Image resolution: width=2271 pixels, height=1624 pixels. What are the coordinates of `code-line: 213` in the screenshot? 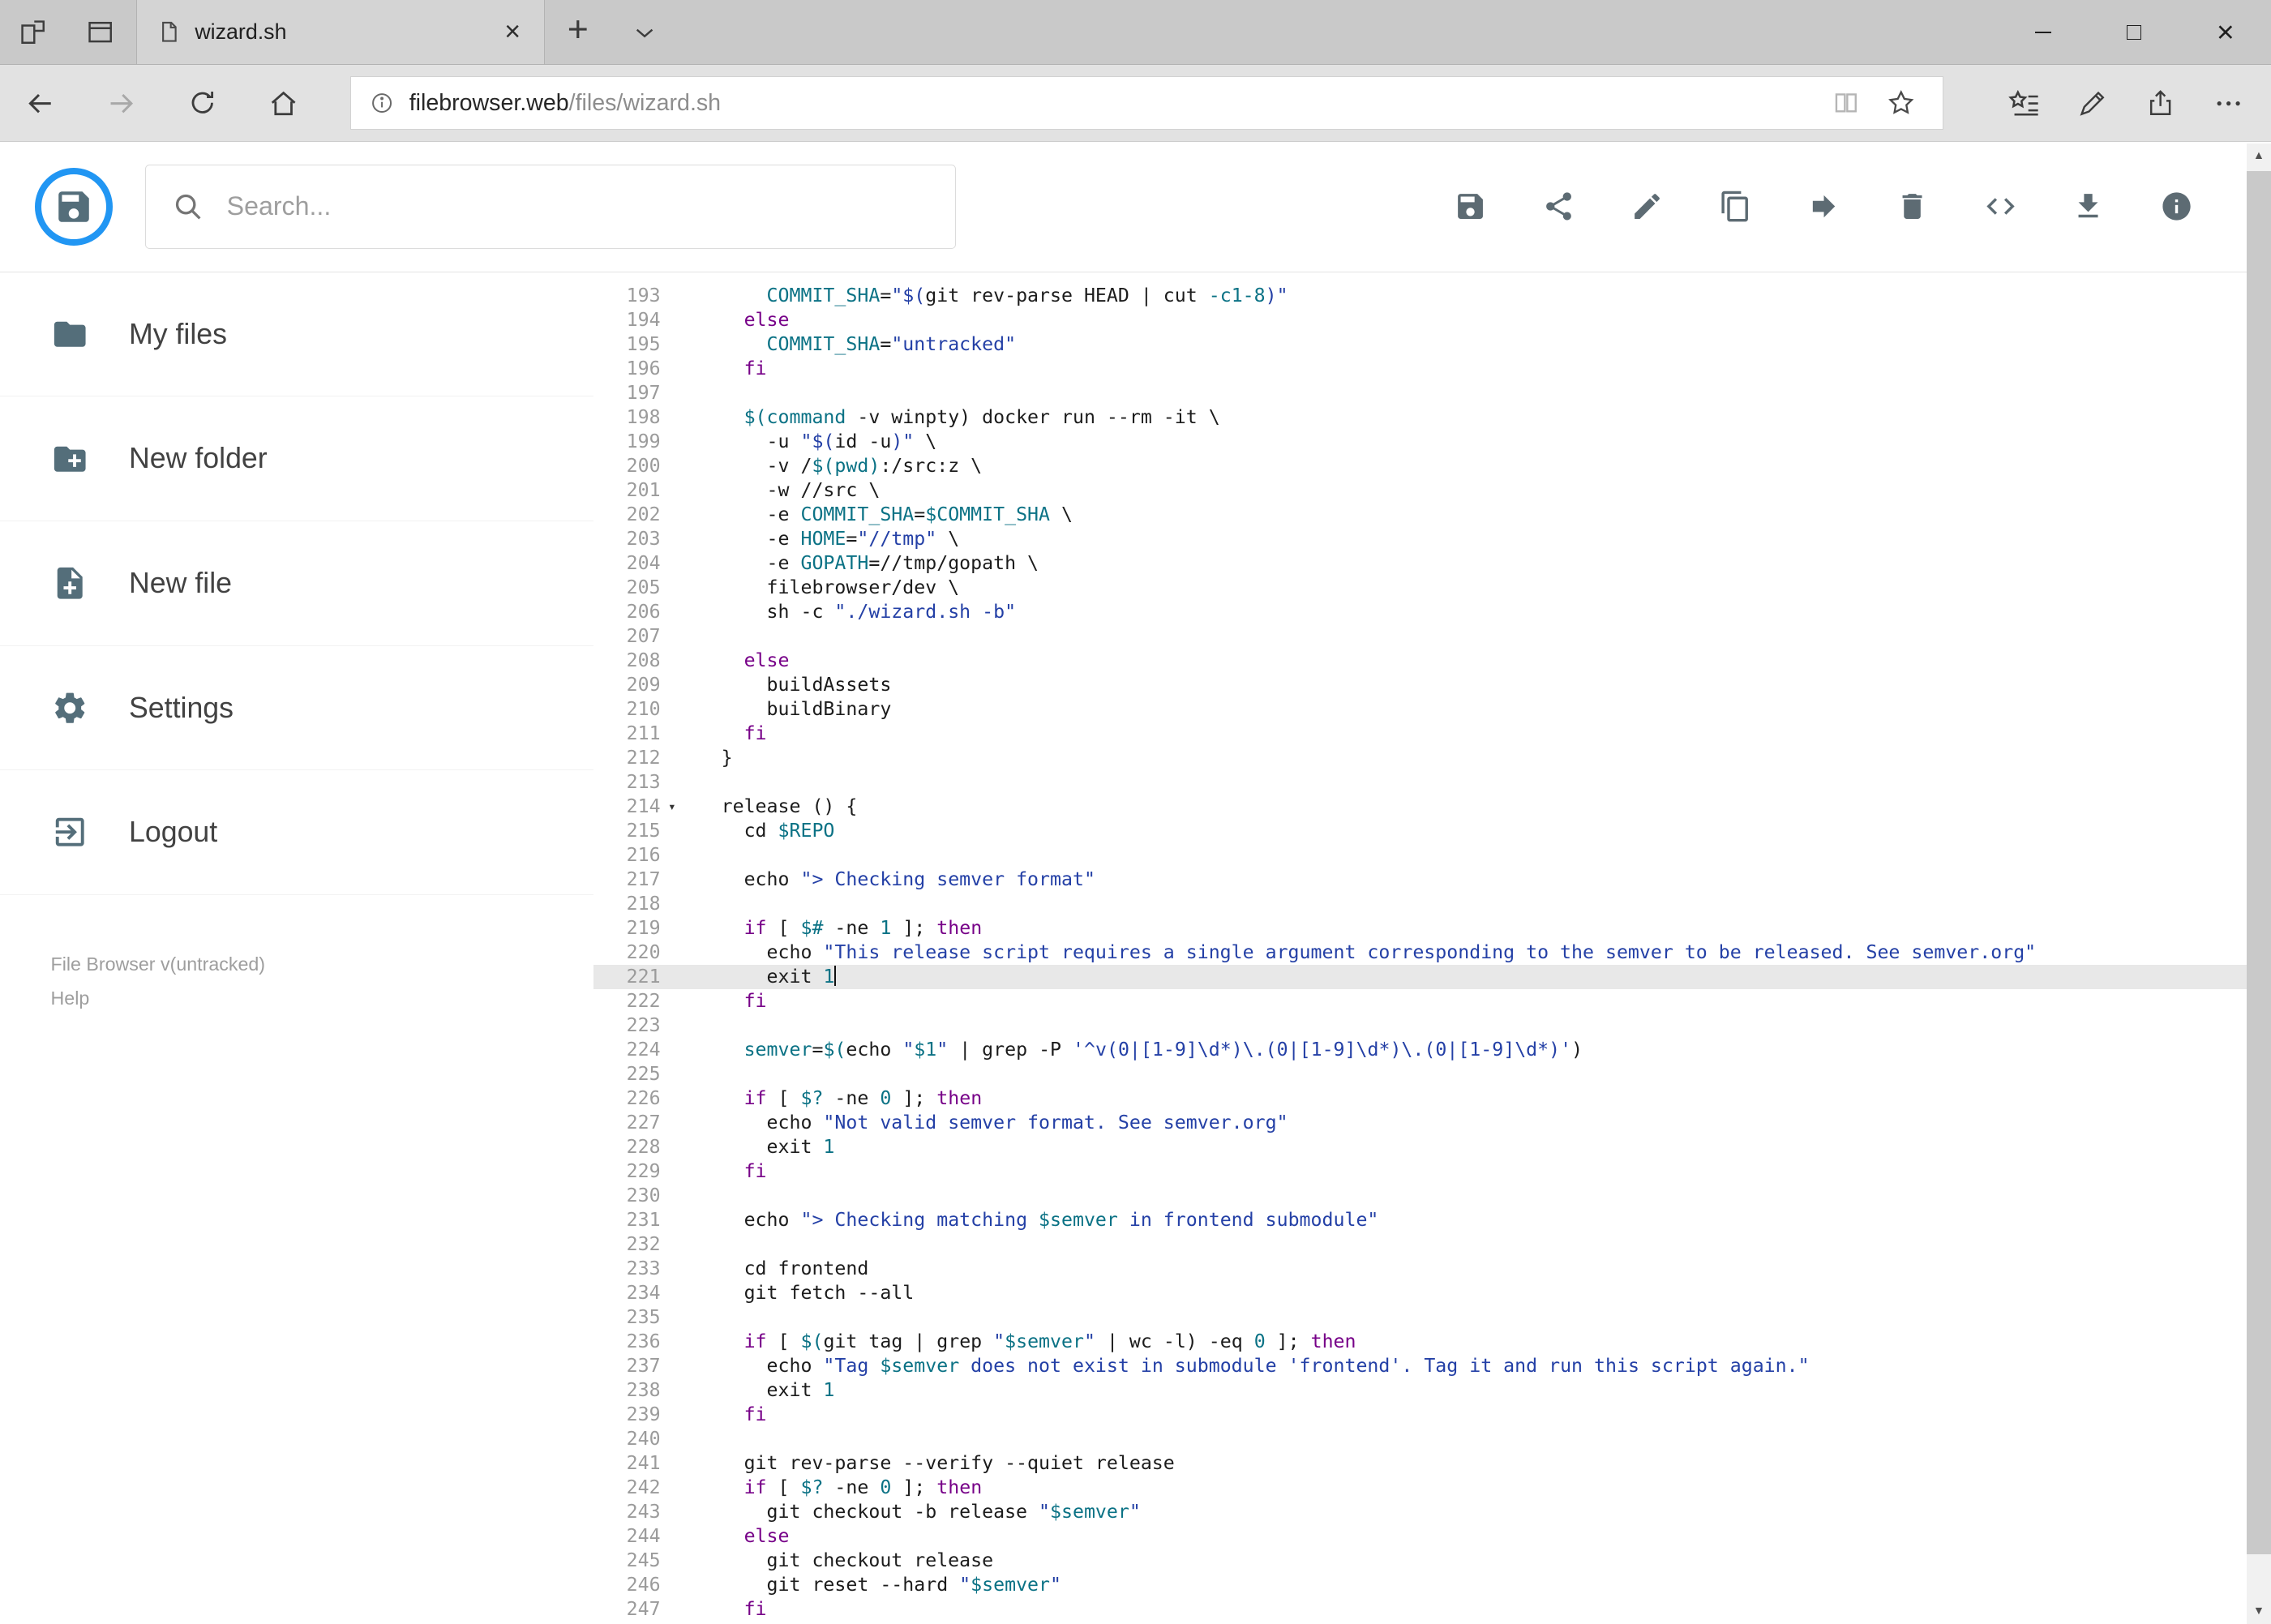 It's located at (1432, 783).